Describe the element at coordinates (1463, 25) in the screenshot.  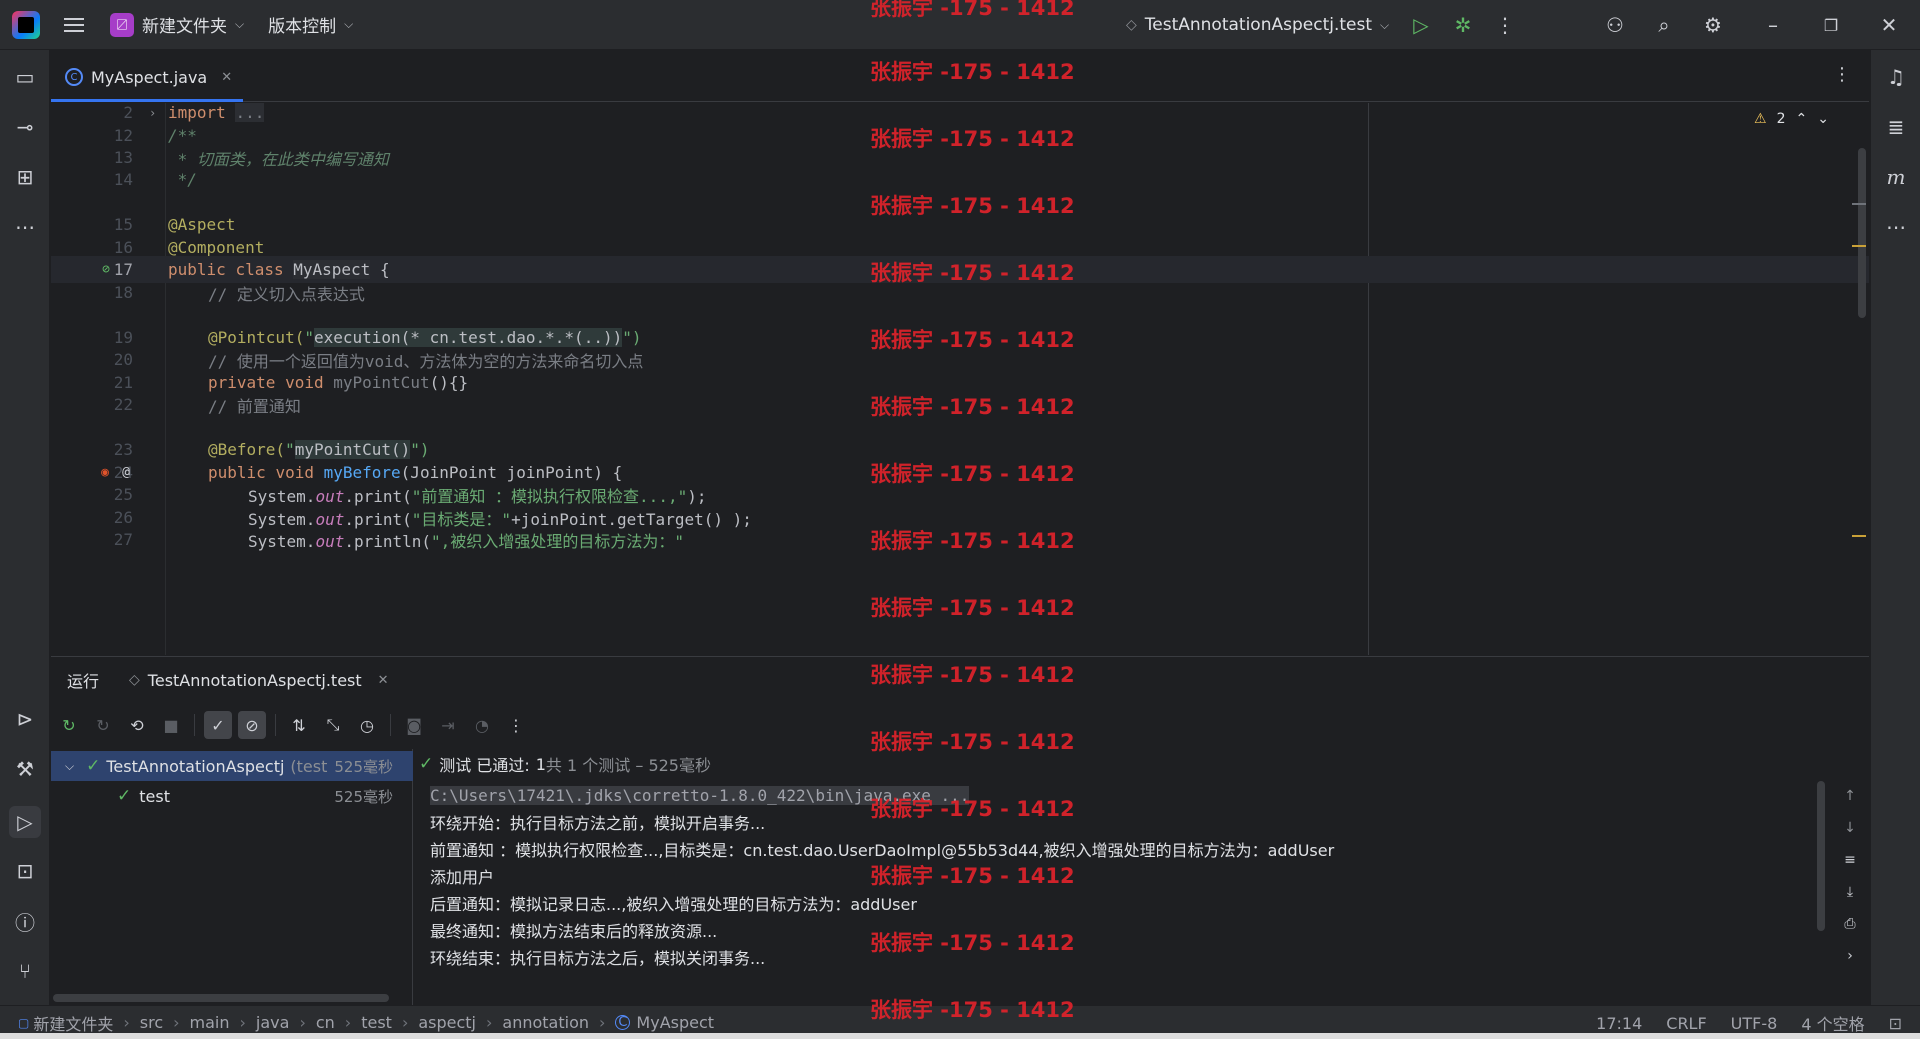
I see `debug-icon: ✲` at that location.